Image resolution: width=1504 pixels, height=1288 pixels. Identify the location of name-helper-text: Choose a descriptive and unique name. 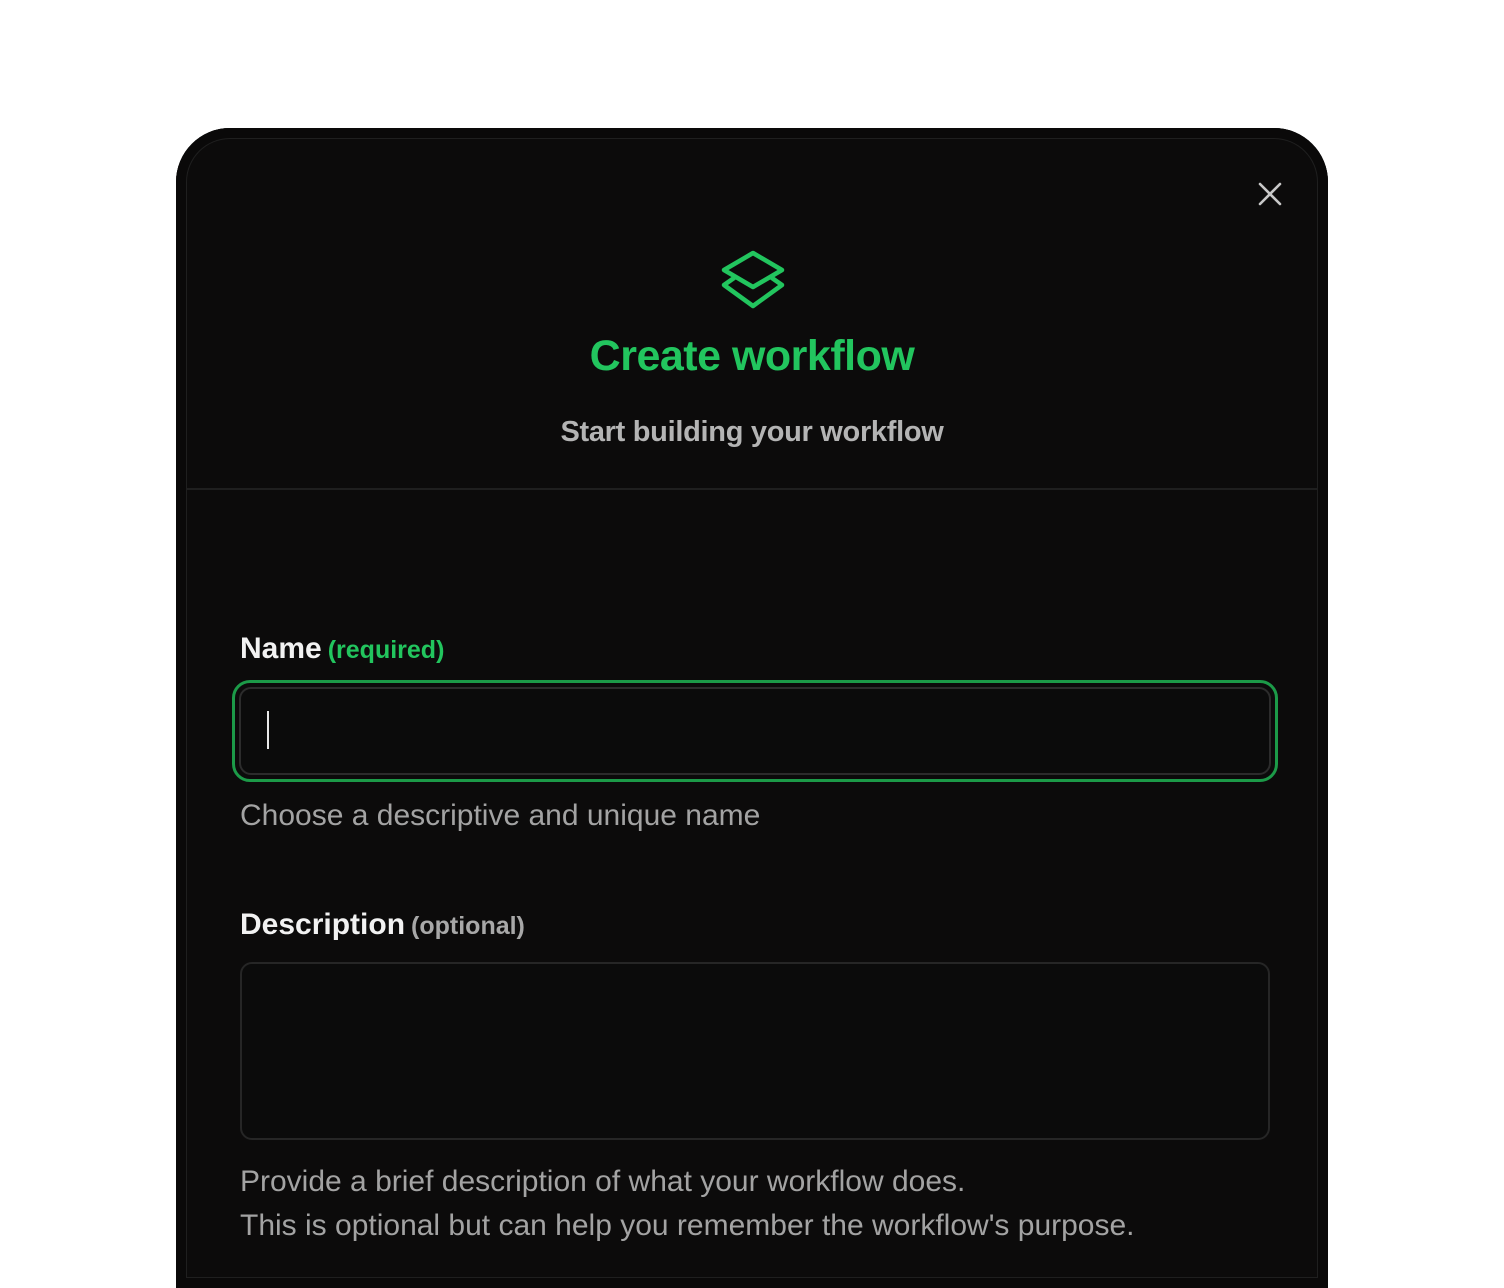
(500, 815).